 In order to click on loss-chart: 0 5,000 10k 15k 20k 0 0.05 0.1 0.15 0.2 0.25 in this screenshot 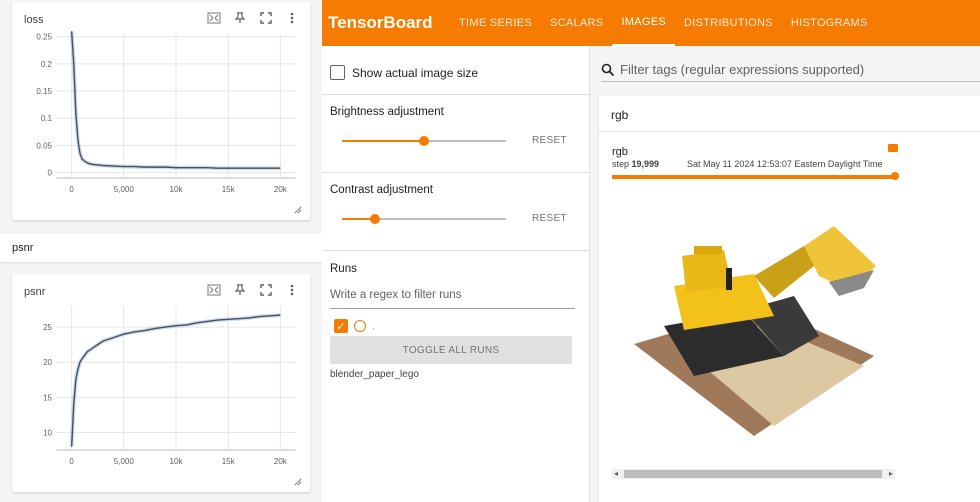, I will do `click(161, 120)`.